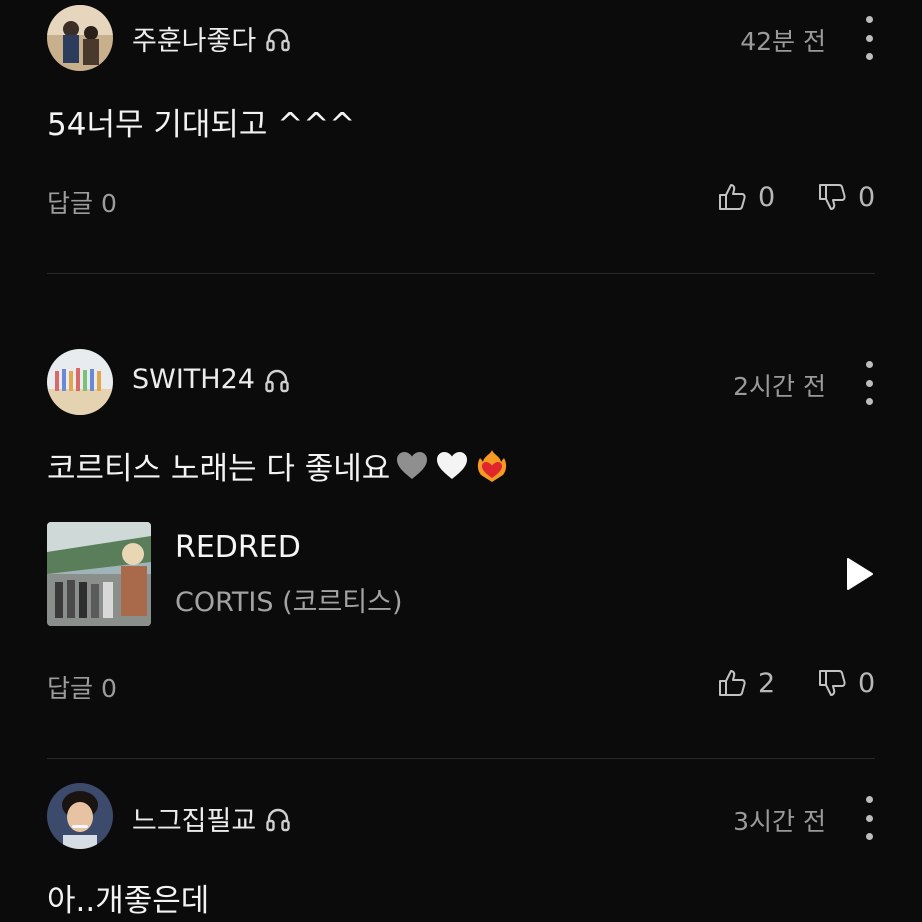  I want to click on comment-text: 코르티스 노래는 다 좋네요, so click(278, 465).